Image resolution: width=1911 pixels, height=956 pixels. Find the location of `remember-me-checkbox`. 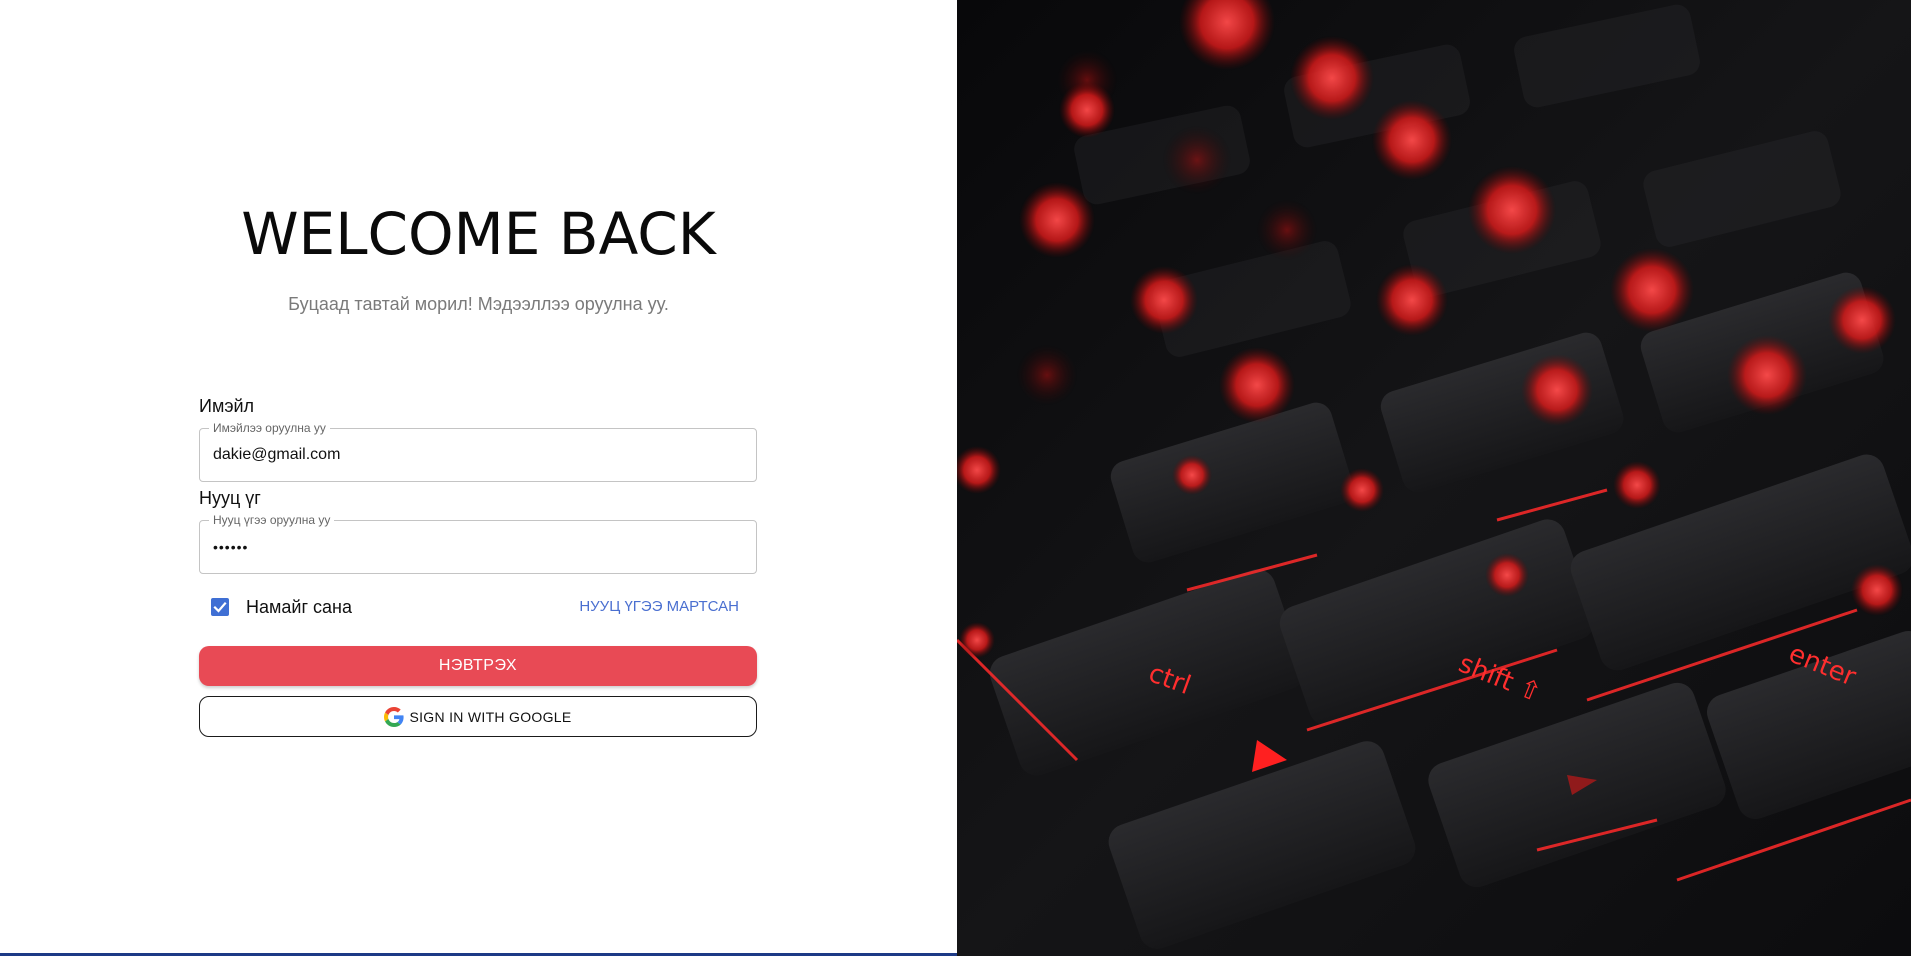

remember-me-checkbox is located at coordinates (220, 607).